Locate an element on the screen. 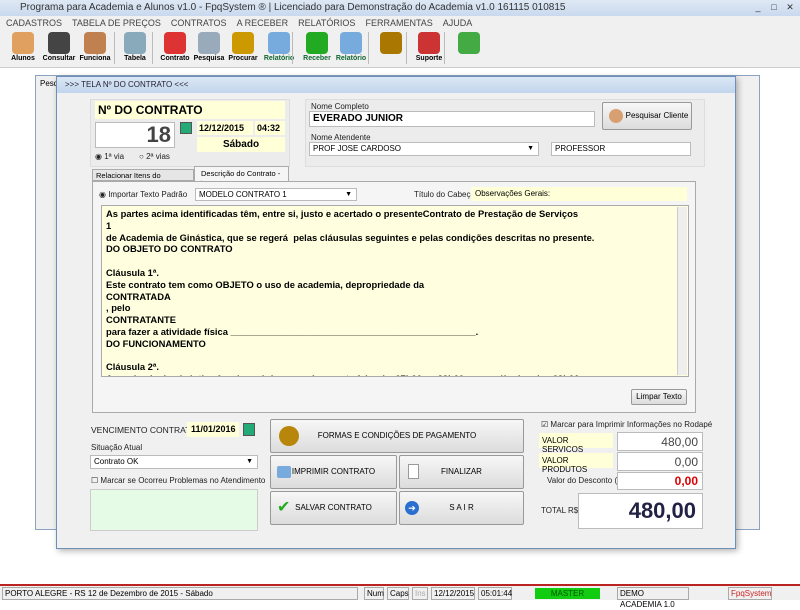 Image resolution: width=800 pixels, height=610 pixels. total-label: TOTAL R$ is located at coordinates (560, 510).